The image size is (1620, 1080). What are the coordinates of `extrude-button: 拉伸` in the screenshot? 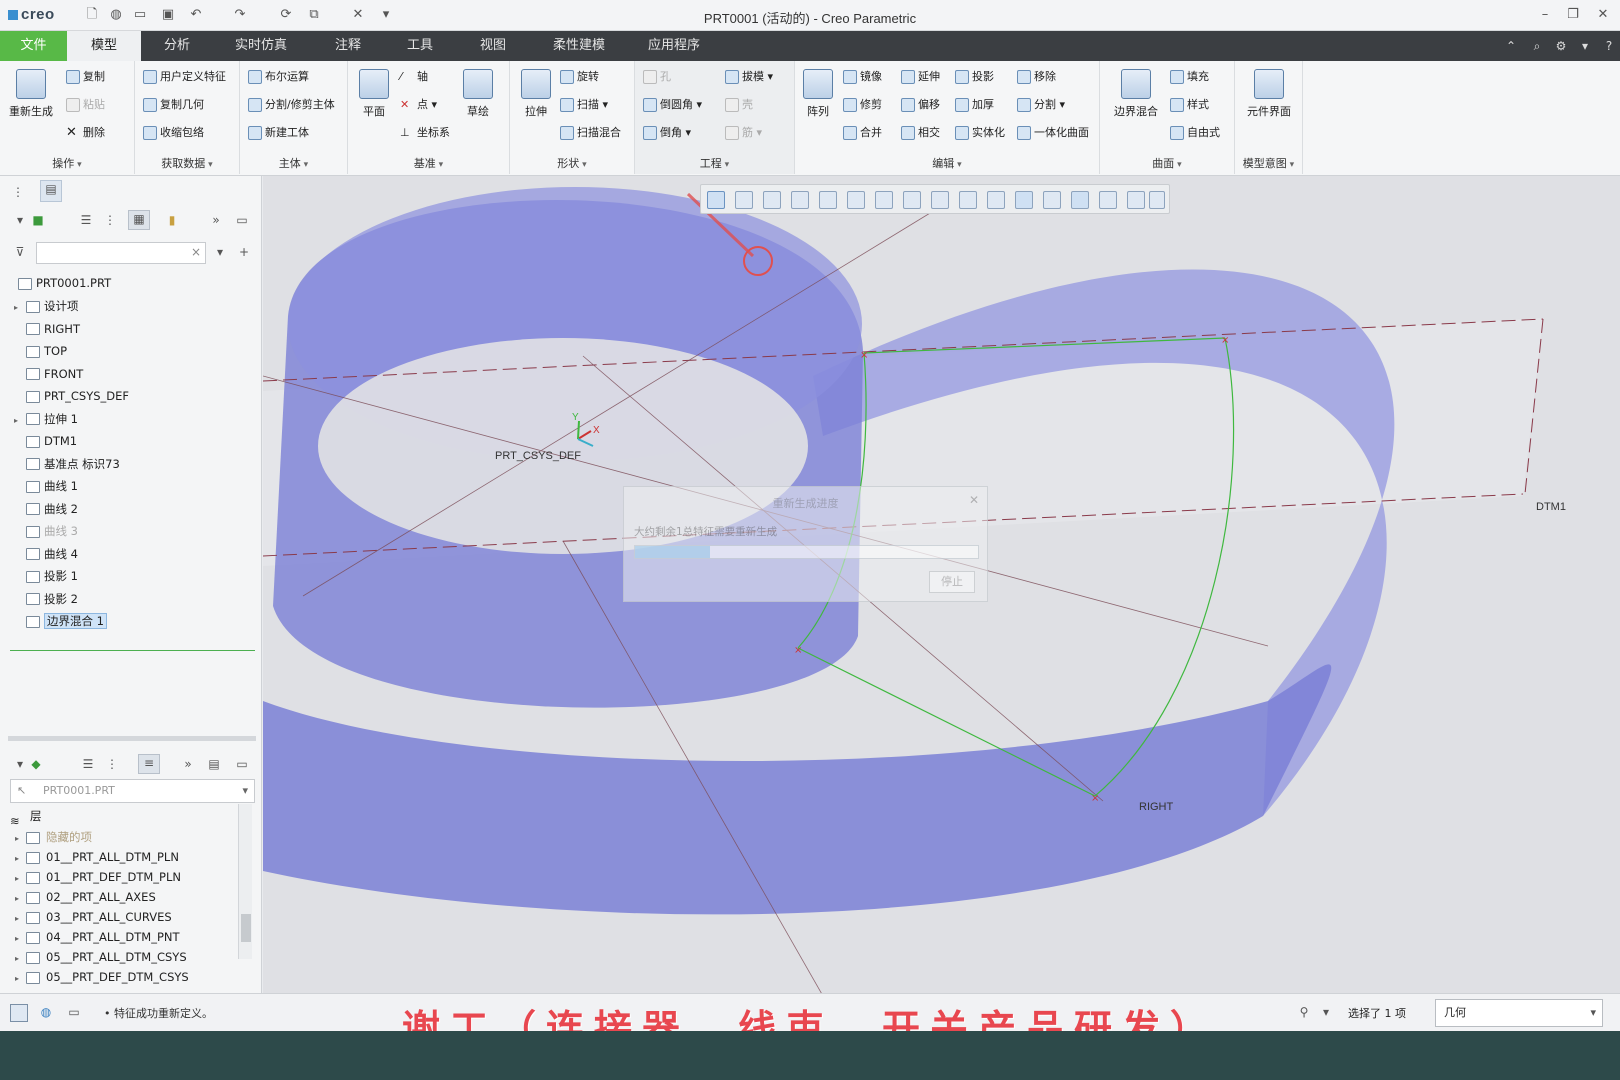 It's located at (536, 94).